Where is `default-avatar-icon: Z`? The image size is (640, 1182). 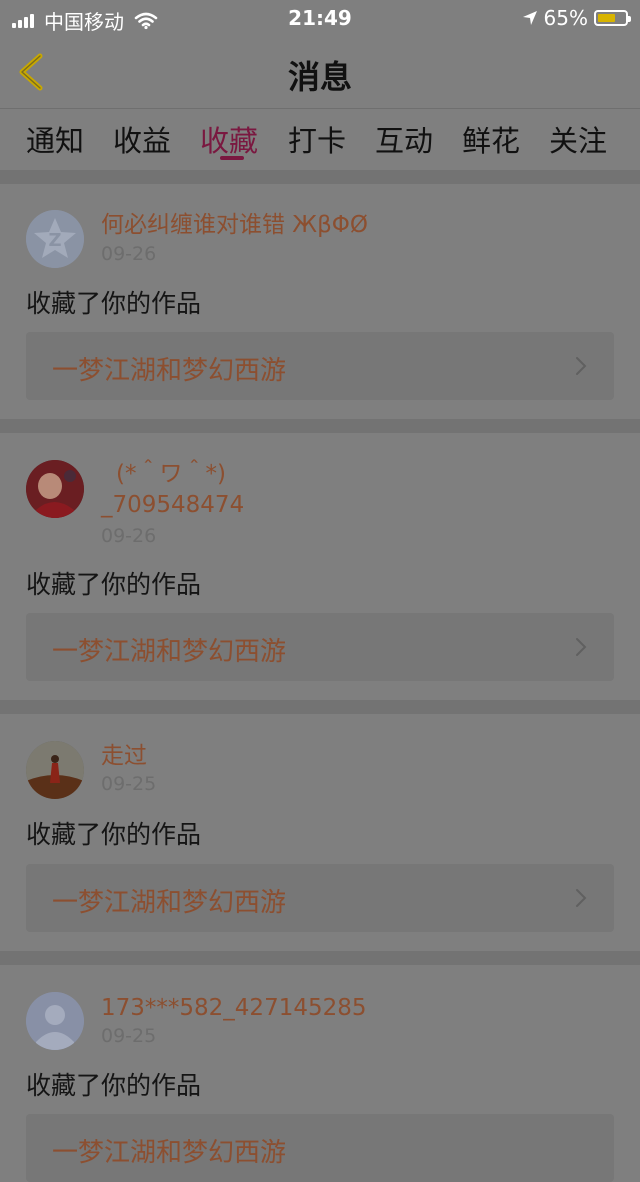
default-avatar-icon: Z is located at coordinates (55, 239).